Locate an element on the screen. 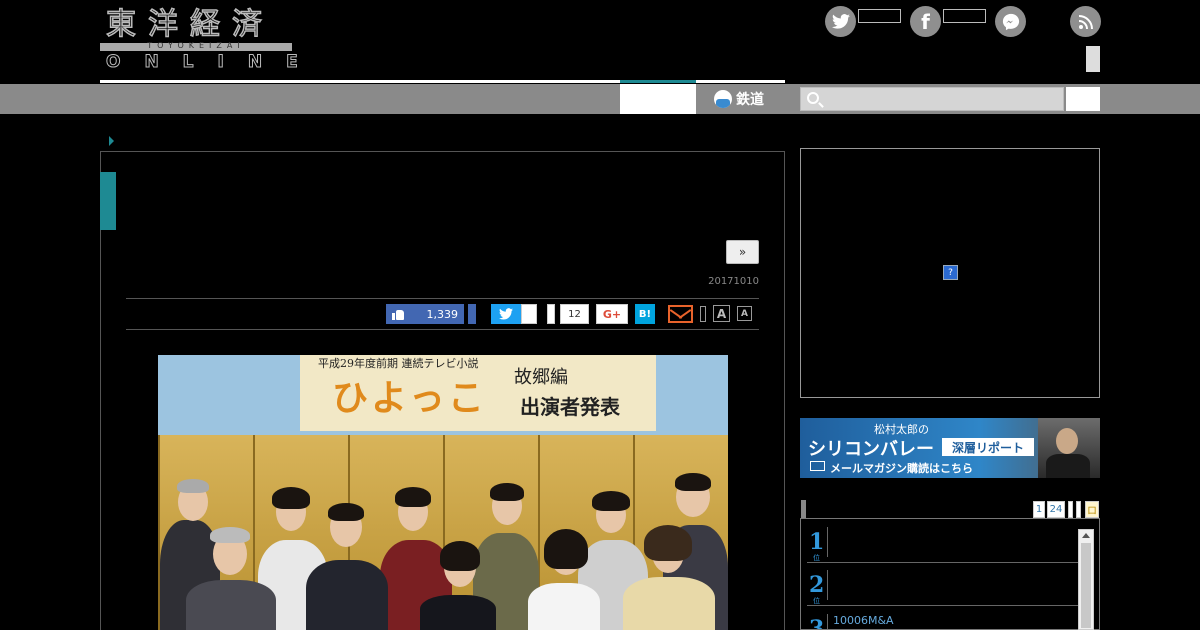 This screenshot has height=630, width=1200. ranking-item: 3 位 10006M&A is located at coordinates (943, 619).